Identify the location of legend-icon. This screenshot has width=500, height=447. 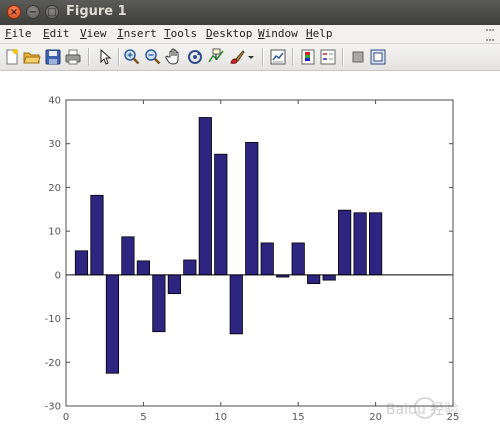
(328, 57).